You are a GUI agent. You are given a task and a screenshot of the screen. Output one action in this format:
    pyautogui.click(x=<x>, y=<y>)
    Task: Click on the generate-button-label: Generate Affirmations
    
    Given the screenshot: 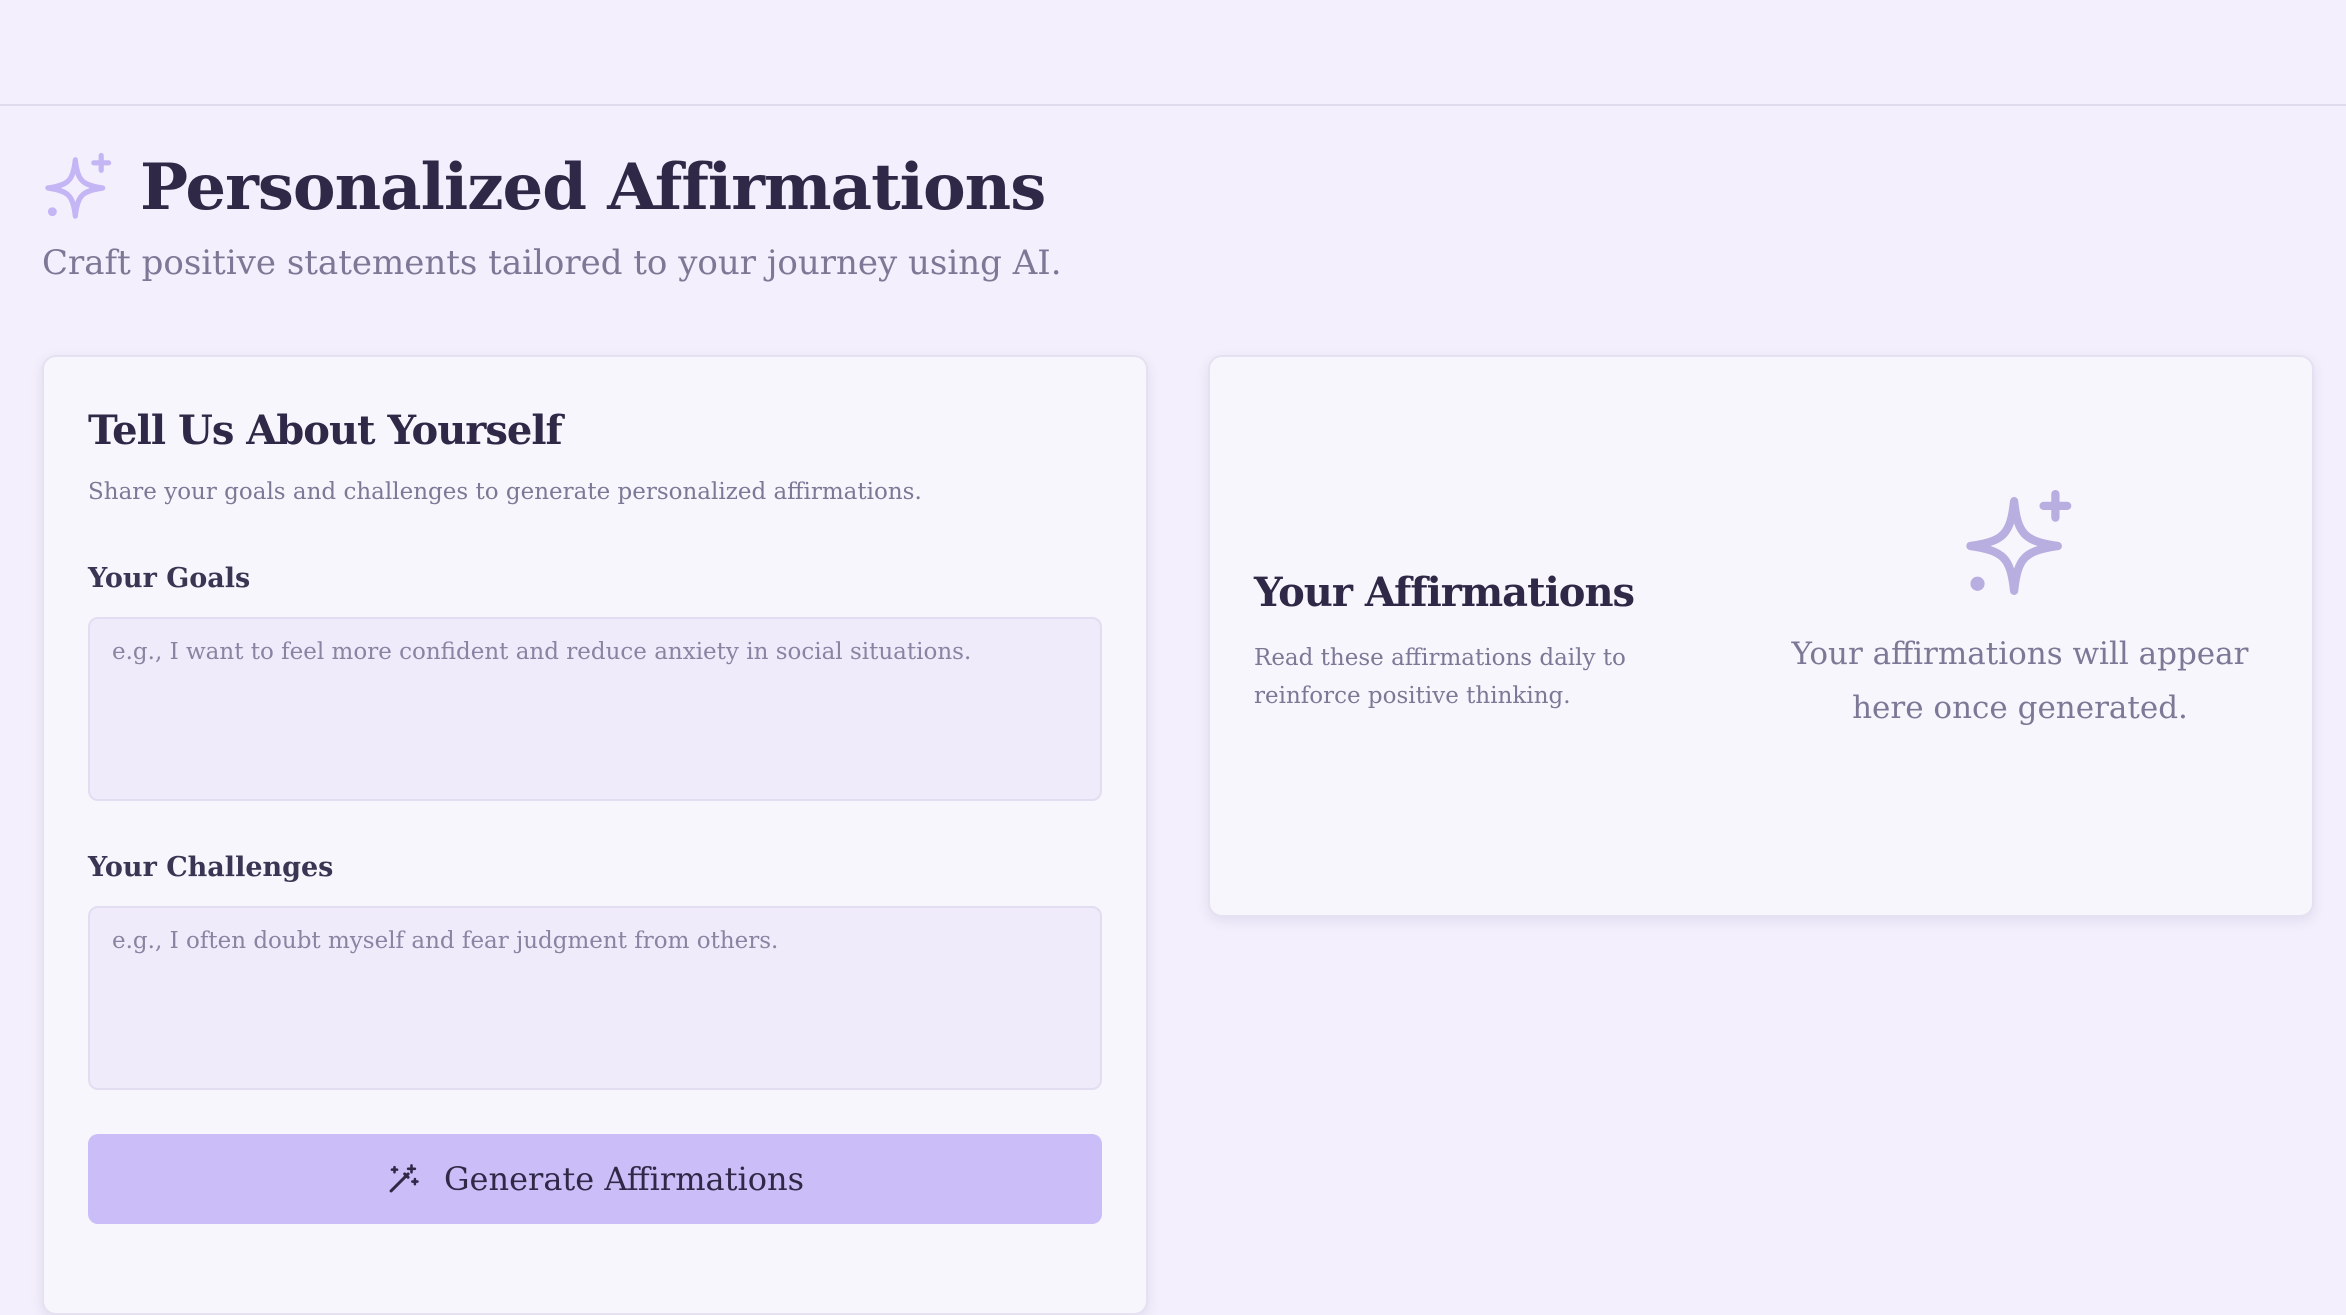 What is the action you would take?
    pyautogui.click(x=623, y=1179)
    